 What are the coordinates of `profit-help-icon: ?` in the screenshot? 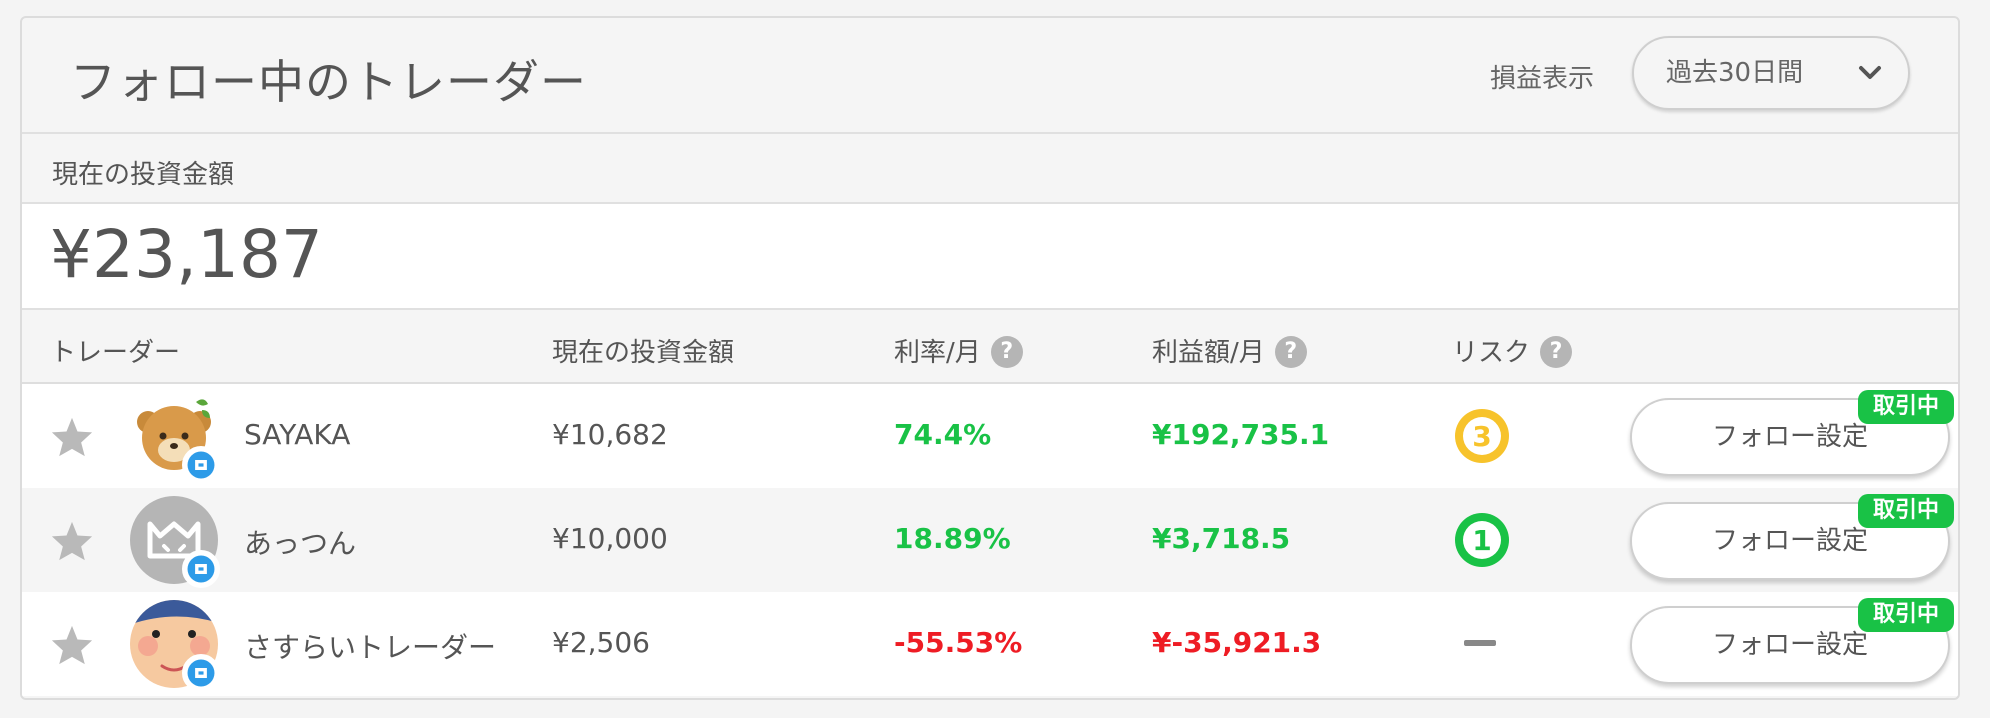 It's located at (1290, 351).